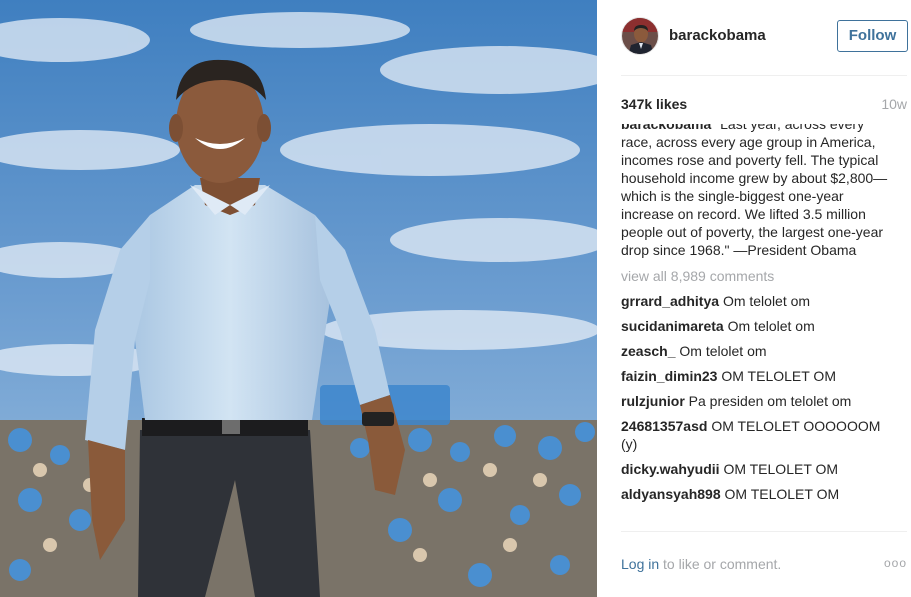 This screenshot has width=911, height=597. What do you see at coordinates (720, 564) in the screenshot?
I see `login-suffix: to like or comment.` at bounding box center [720, 564].